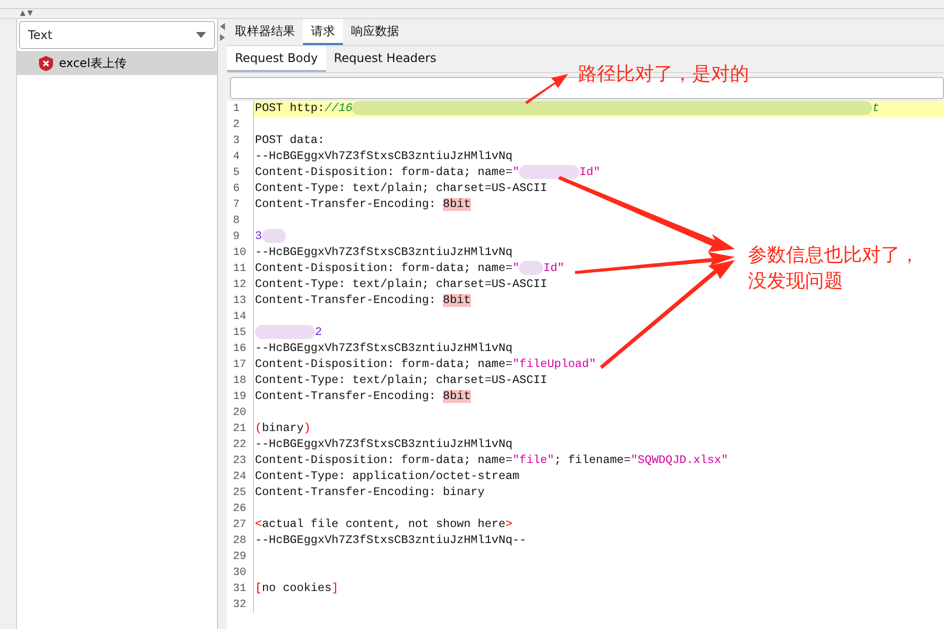 This screenshot has height=629, width=944. I want to click on splitter-arrows-icon, so click(222, 33).